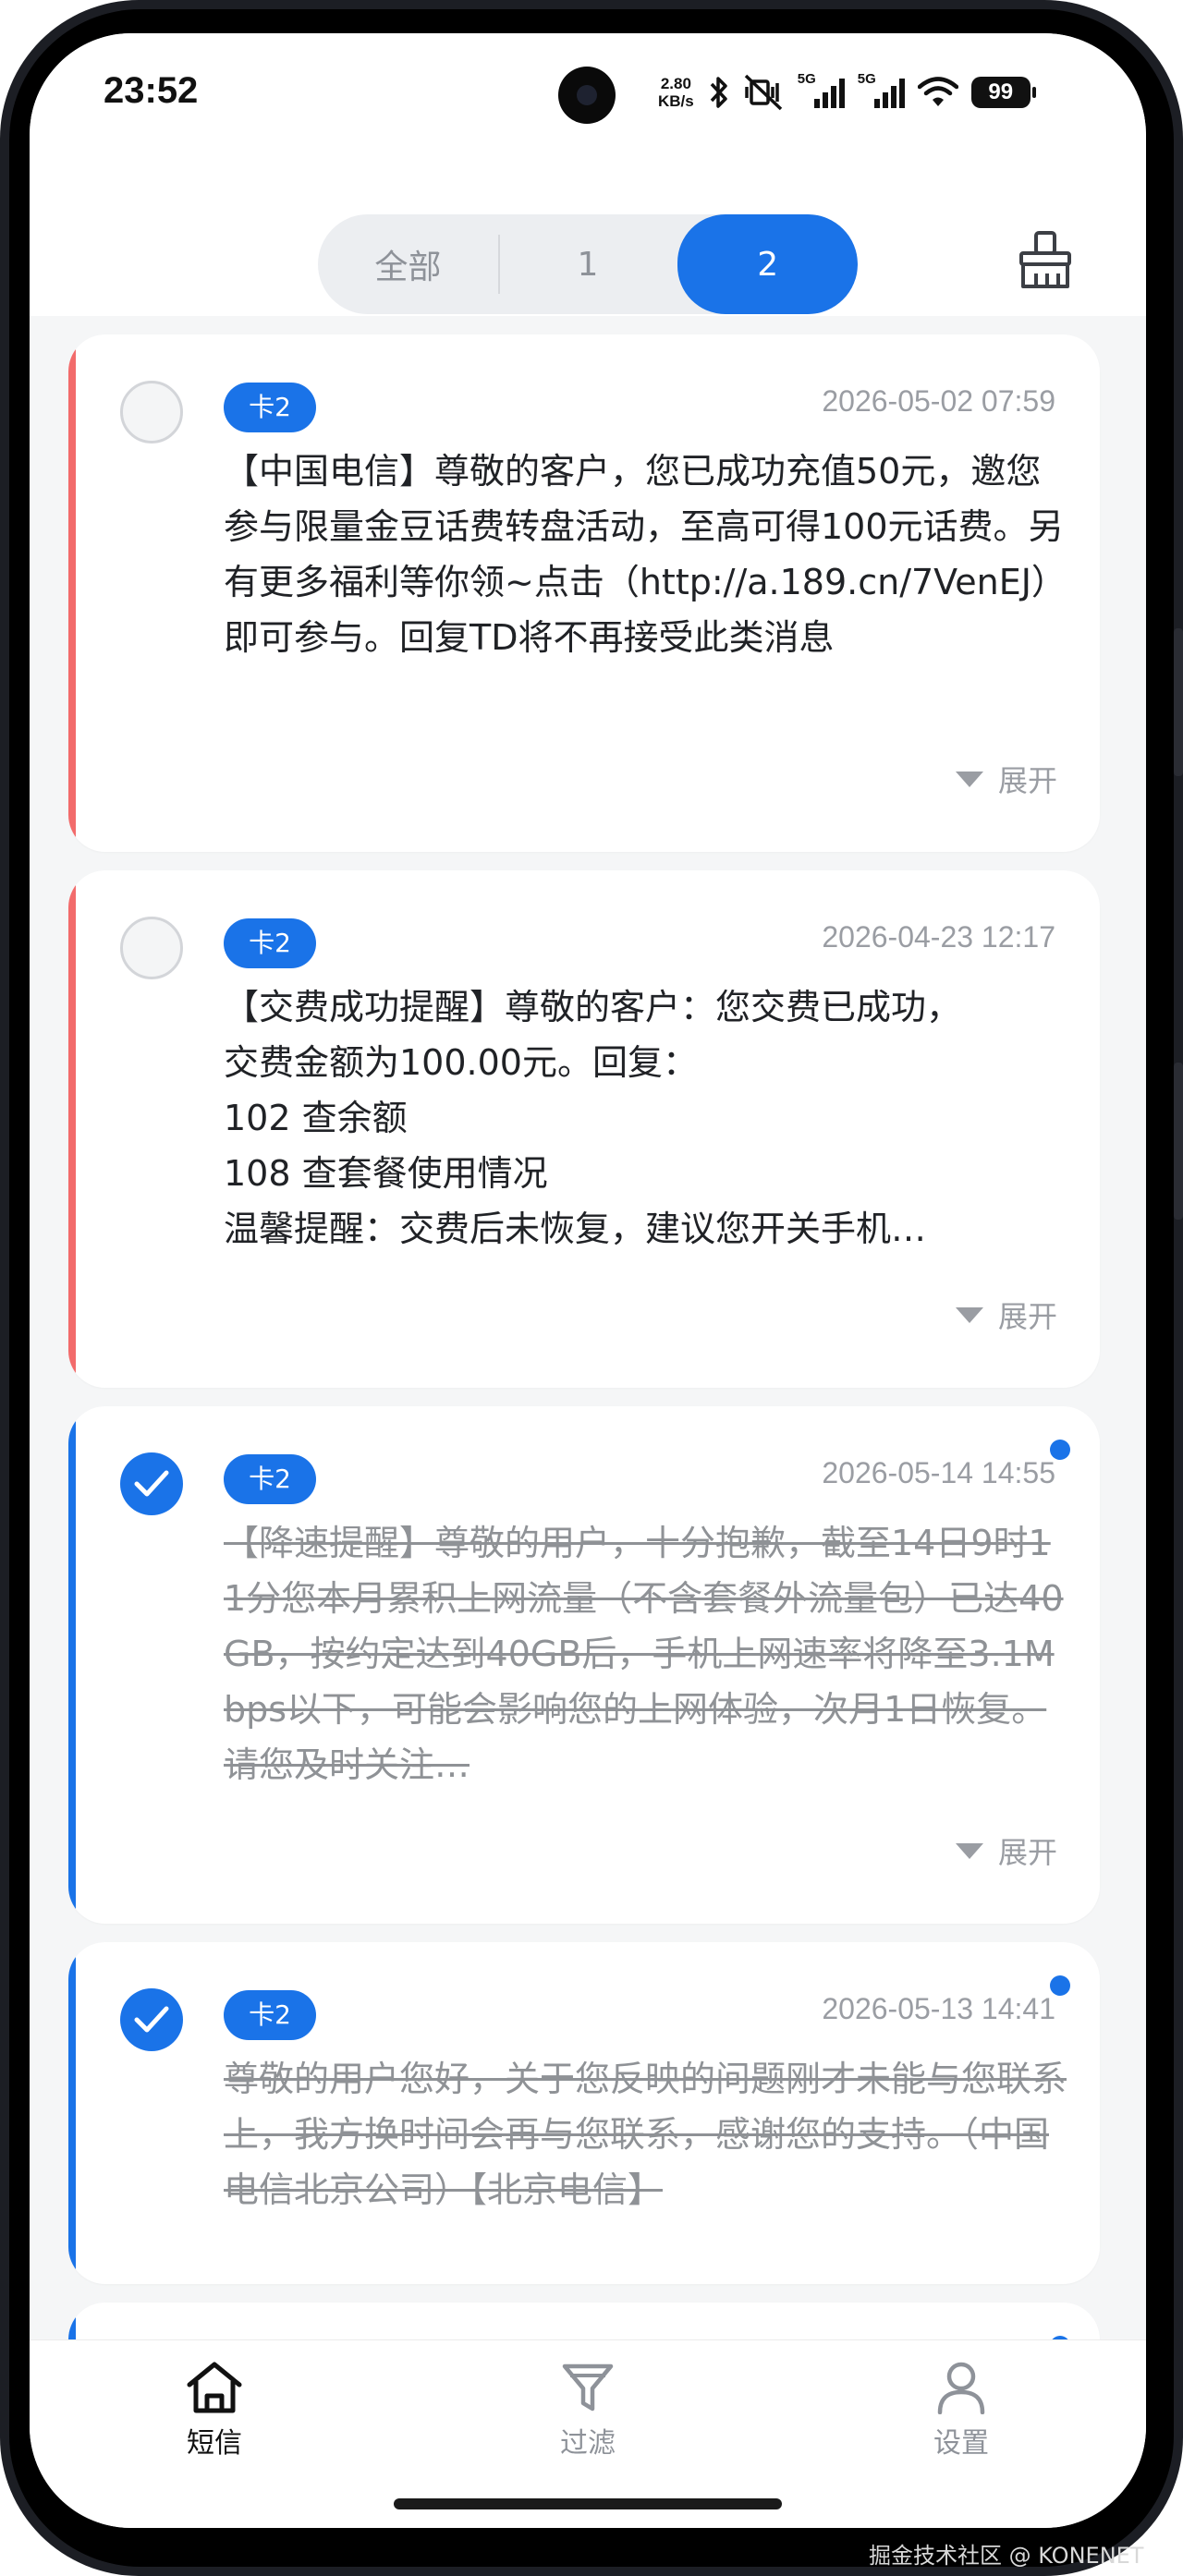 The height and width of the screenshot is (2576, 1183). I want to click on sim-filter-tabs: 全部 1 2, so click(588, 264).